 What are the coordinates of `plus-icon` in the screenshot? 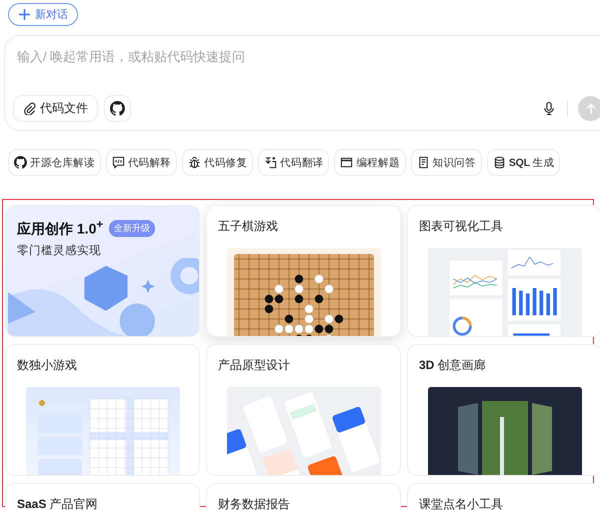 It's located at (24, 14).